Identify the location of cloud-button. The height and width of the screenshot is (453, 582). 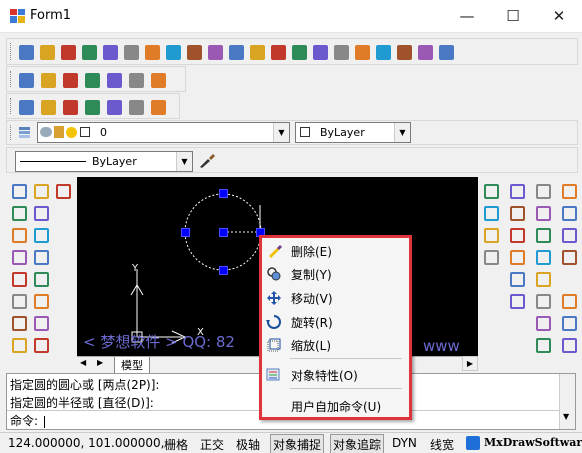
(70, 107).